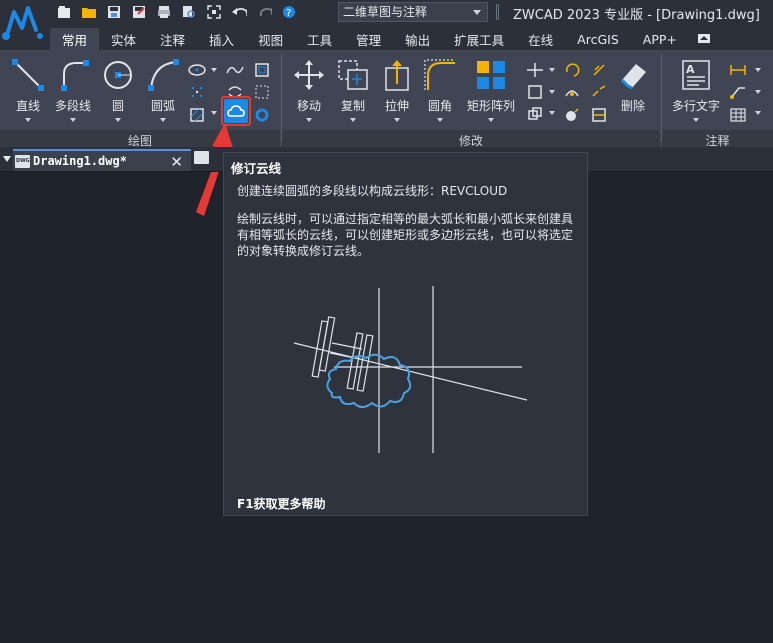  Describe the element at coordinates (696, 93) in the screenshot. I see `mtext-button: A 多行文字` at that location.